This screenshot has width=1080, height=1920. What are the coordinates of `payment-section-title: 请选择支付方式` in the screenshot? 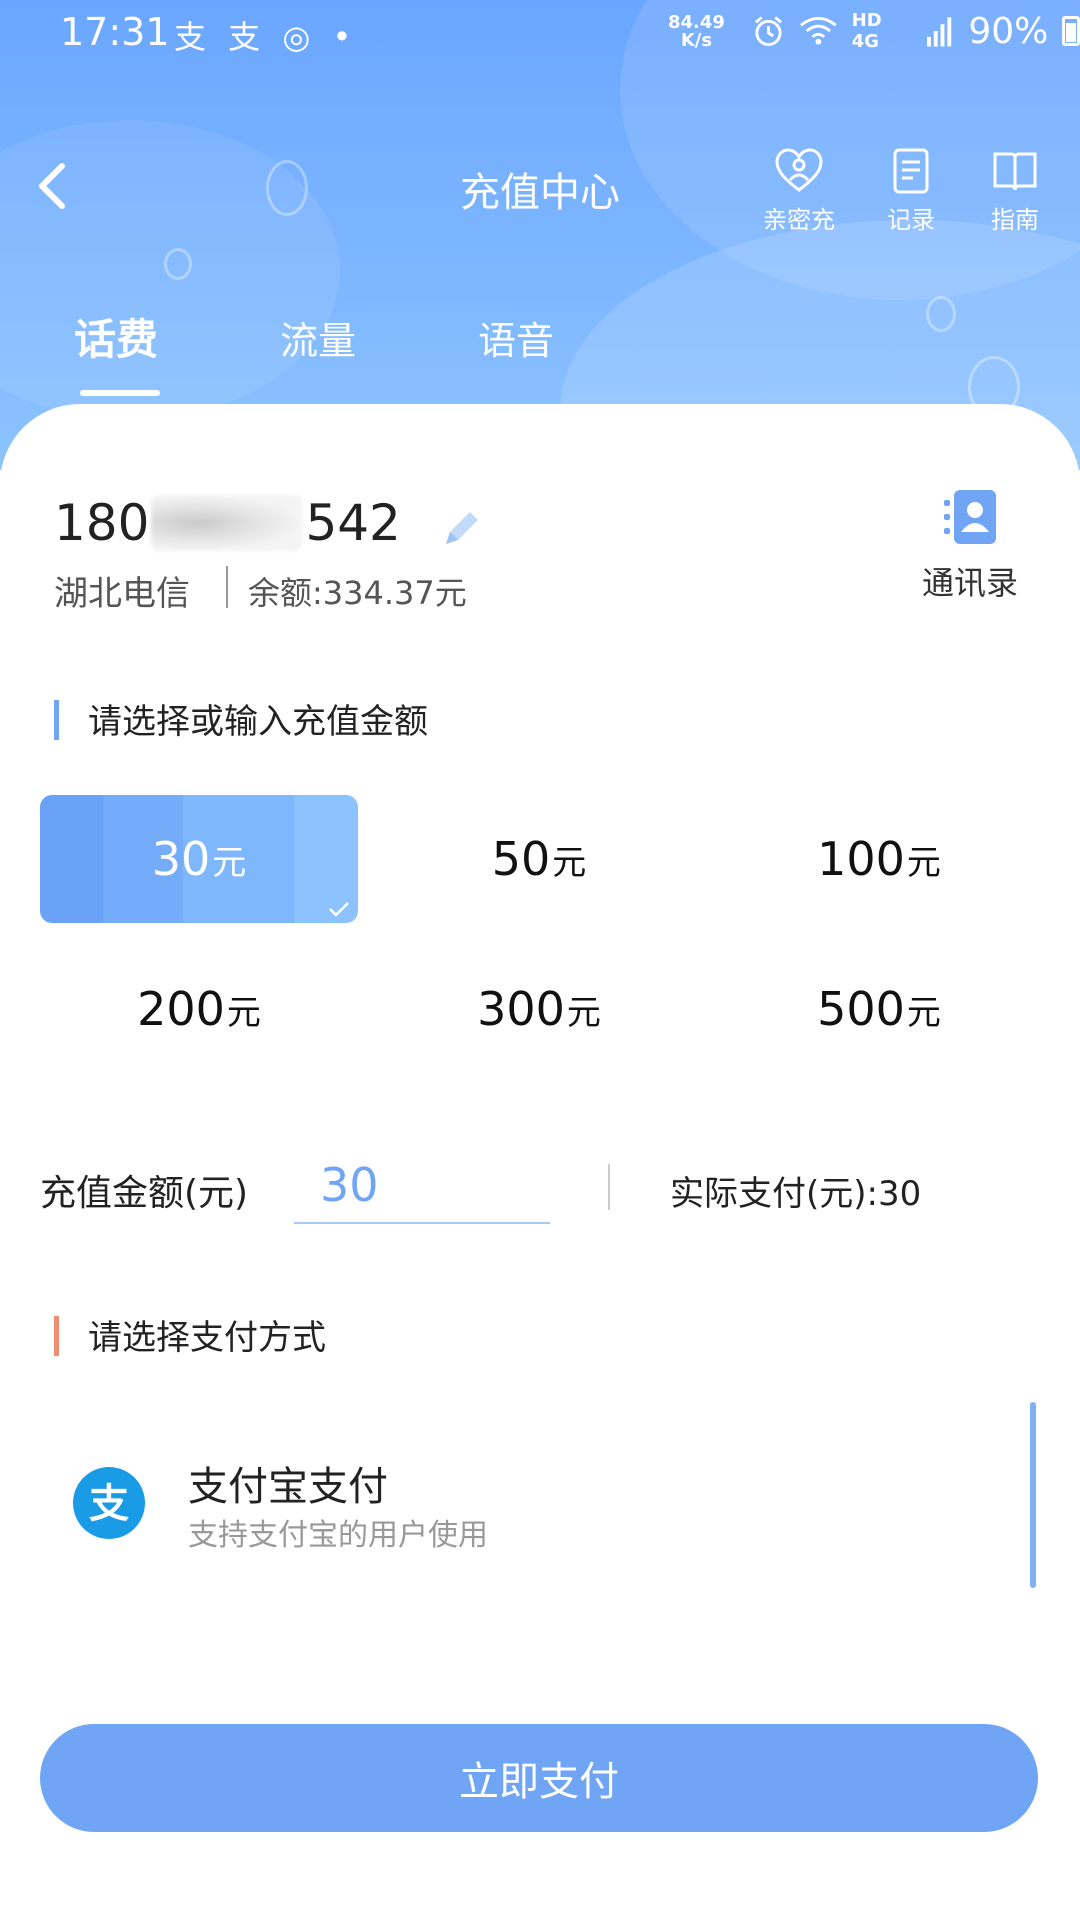 It's located at (190, 1334).